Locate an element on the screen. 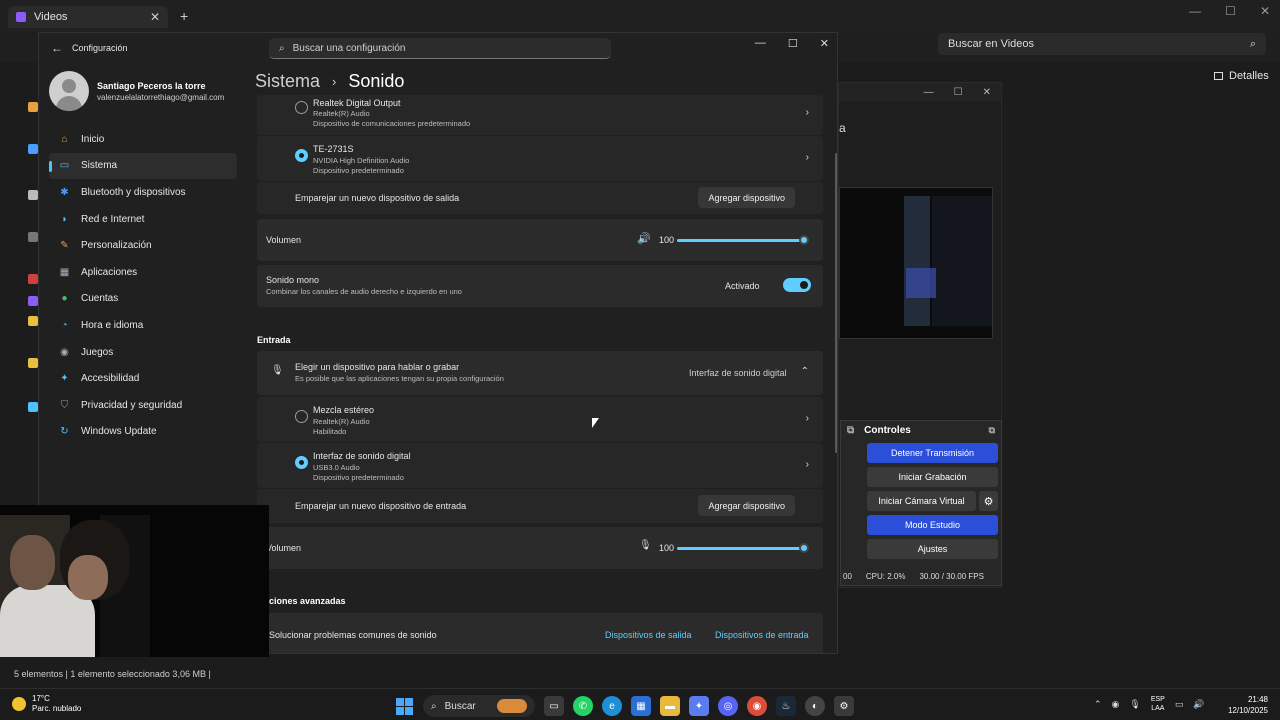 This screenshot has width=1280, height=720. search-icon: ⌕ is located at coordinates (434, 706).